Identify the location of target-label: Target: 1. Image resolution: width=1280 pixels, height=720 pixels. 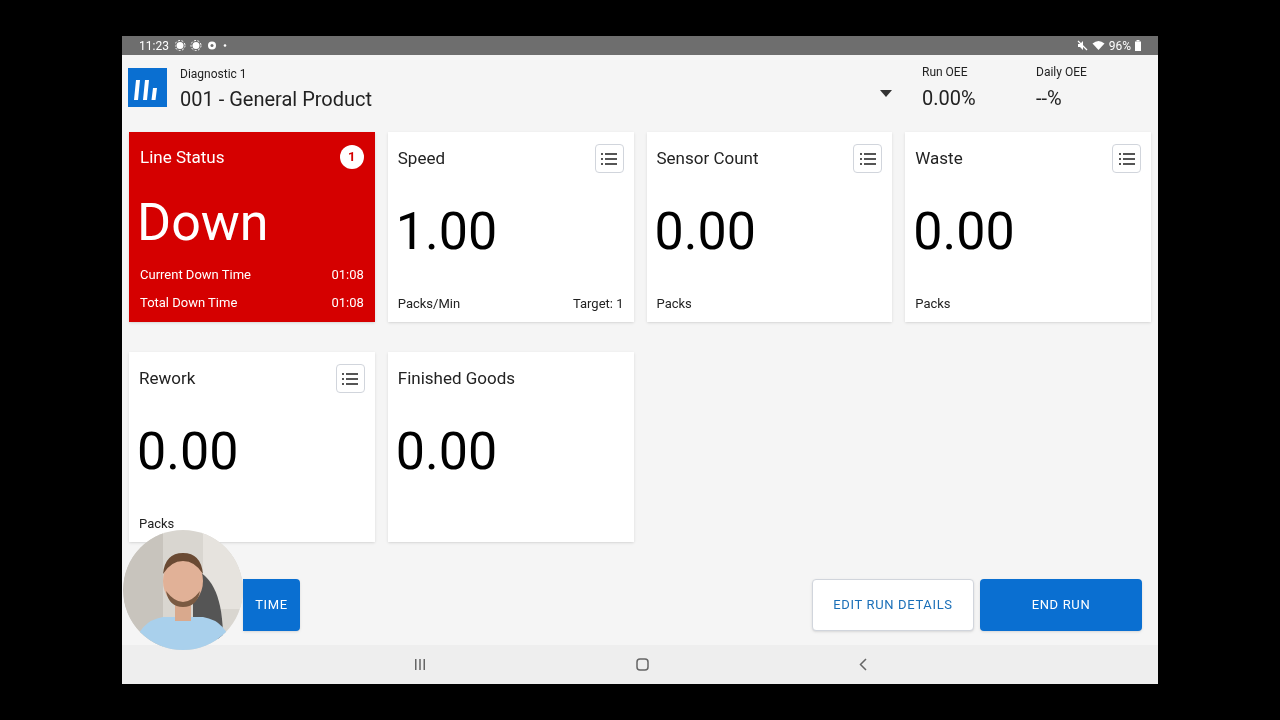
(598, 303).